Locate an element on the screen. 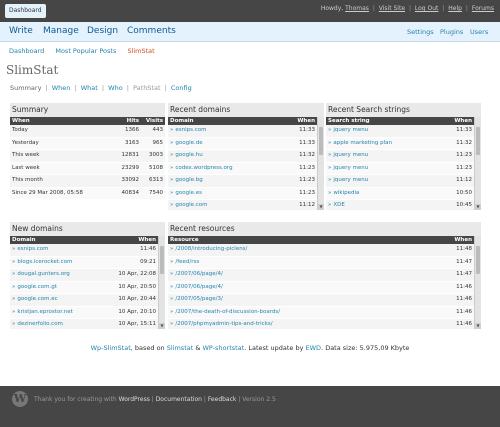 The height and width of the screenshot is (427, 500). menu-write: Write is located at coordinates (21, 31).